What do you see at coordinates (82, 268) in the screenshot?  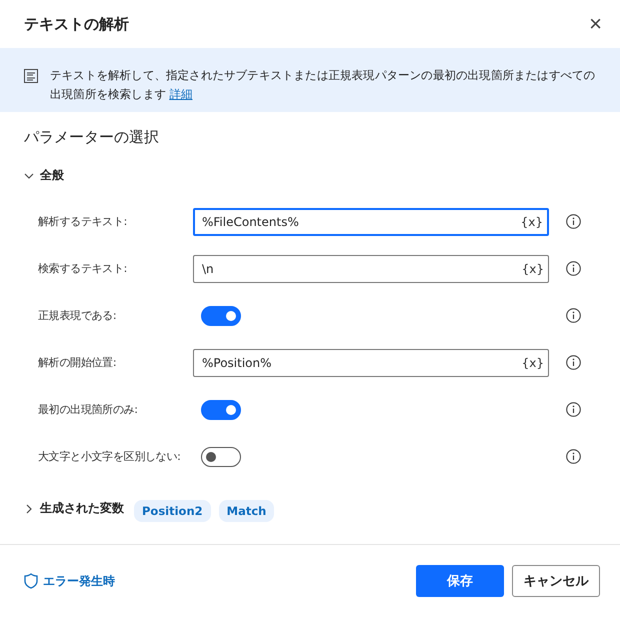 I see `parameter-label: 検索するテキスト:` at bounding box center [82, 268].